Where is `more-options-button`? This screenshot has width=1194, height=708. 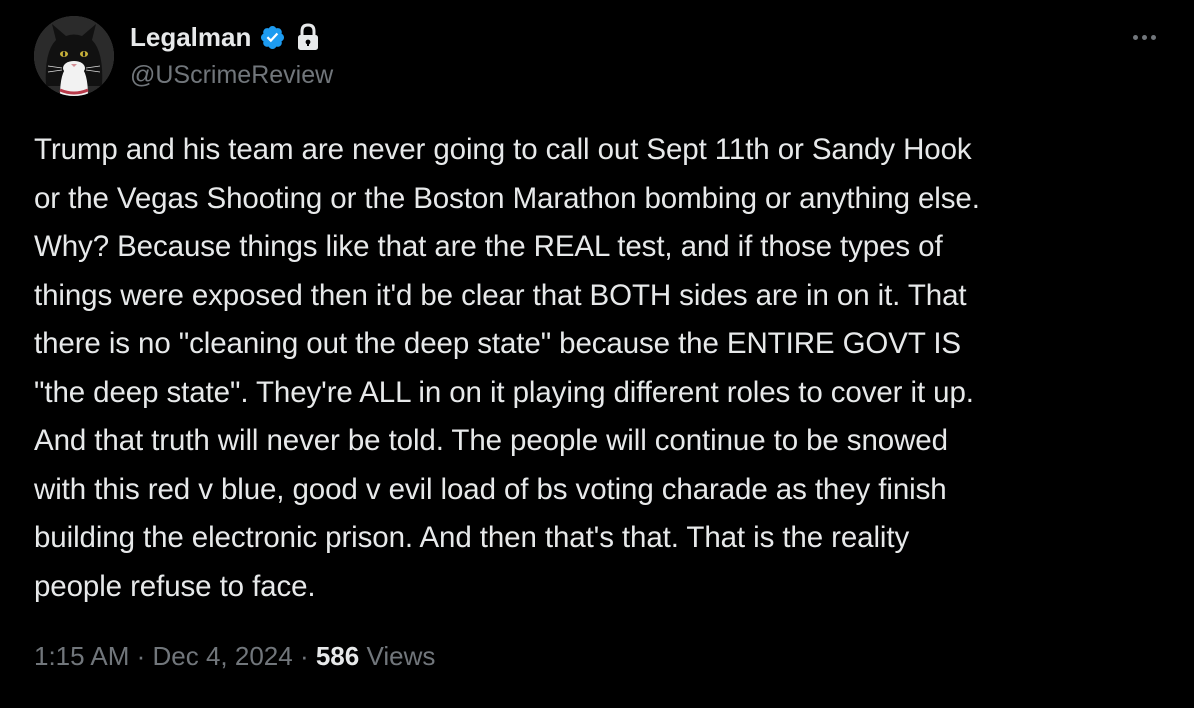
more-options-button is located at coordinates (1144, 37).